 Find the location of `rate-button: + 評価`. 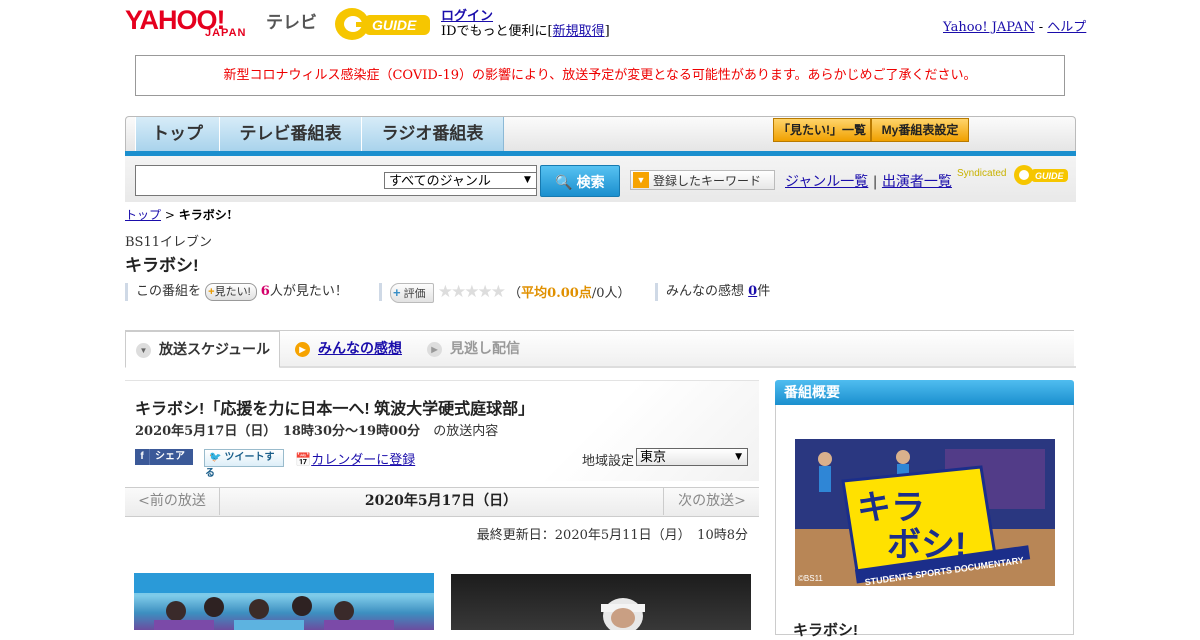

rate-button: + 評価 is located at coordinates (412, 293).